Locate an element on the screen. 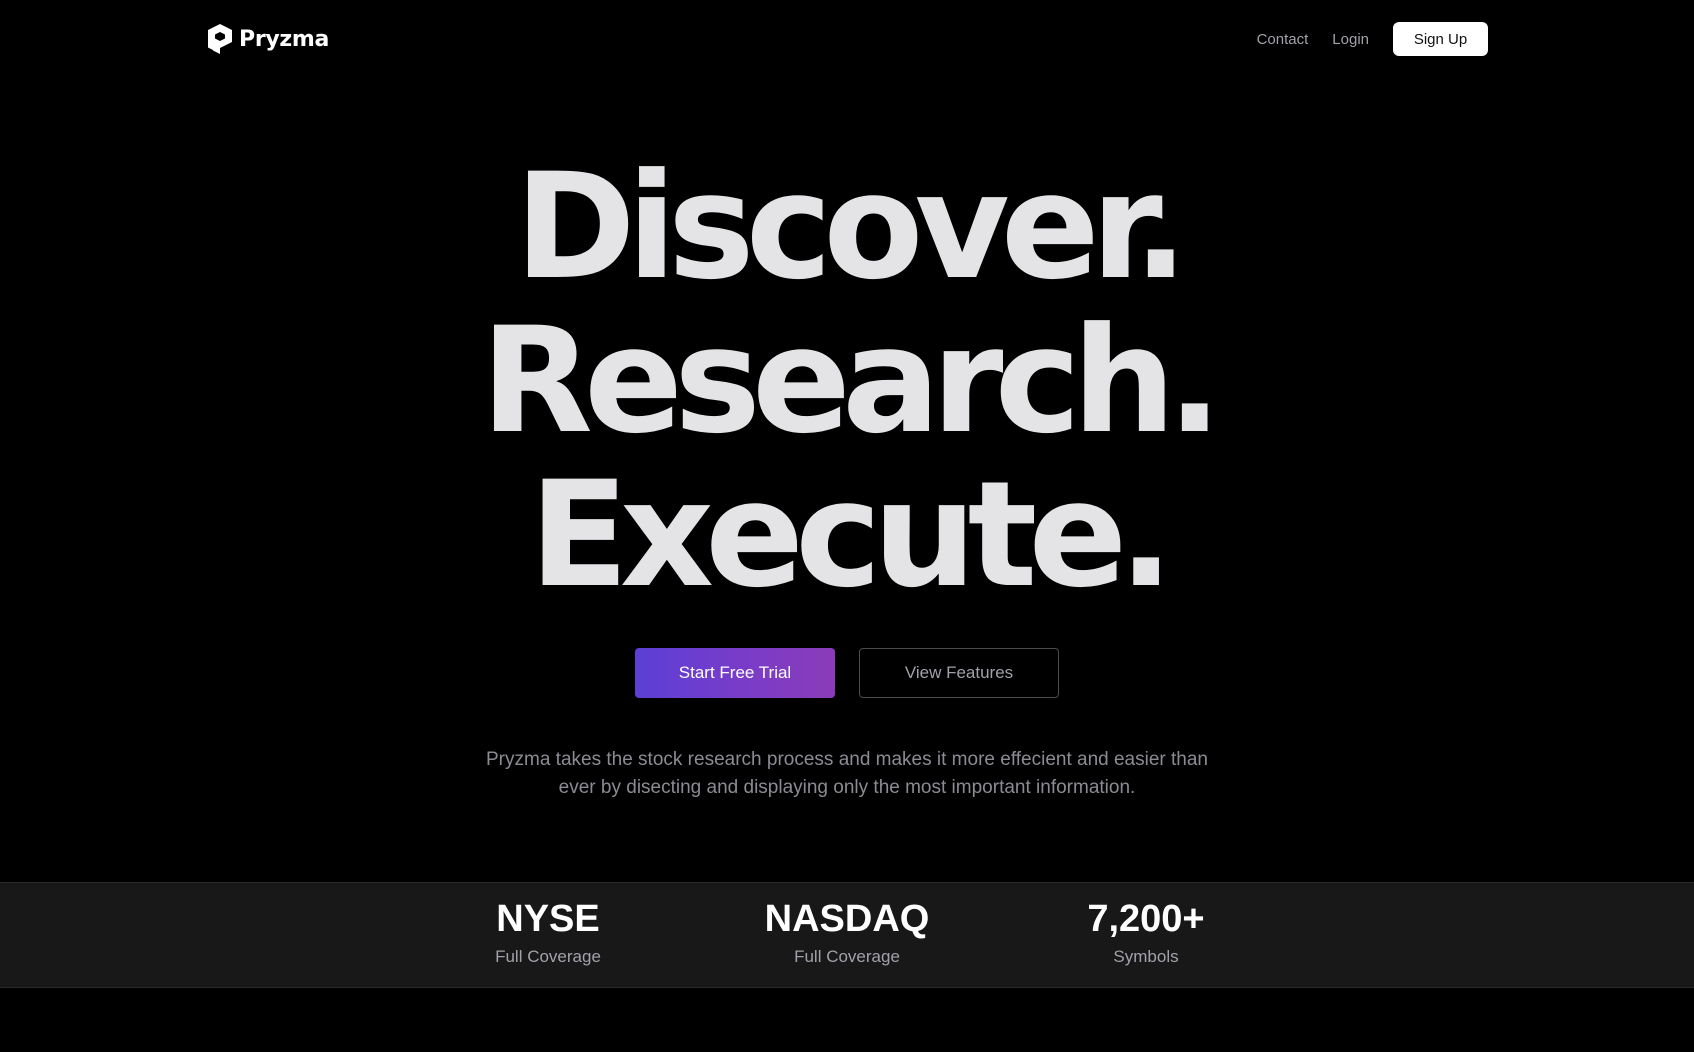 This screenshot has width=1694, height=1052. stat-value: NYSE is located at coordinates (548, 919).